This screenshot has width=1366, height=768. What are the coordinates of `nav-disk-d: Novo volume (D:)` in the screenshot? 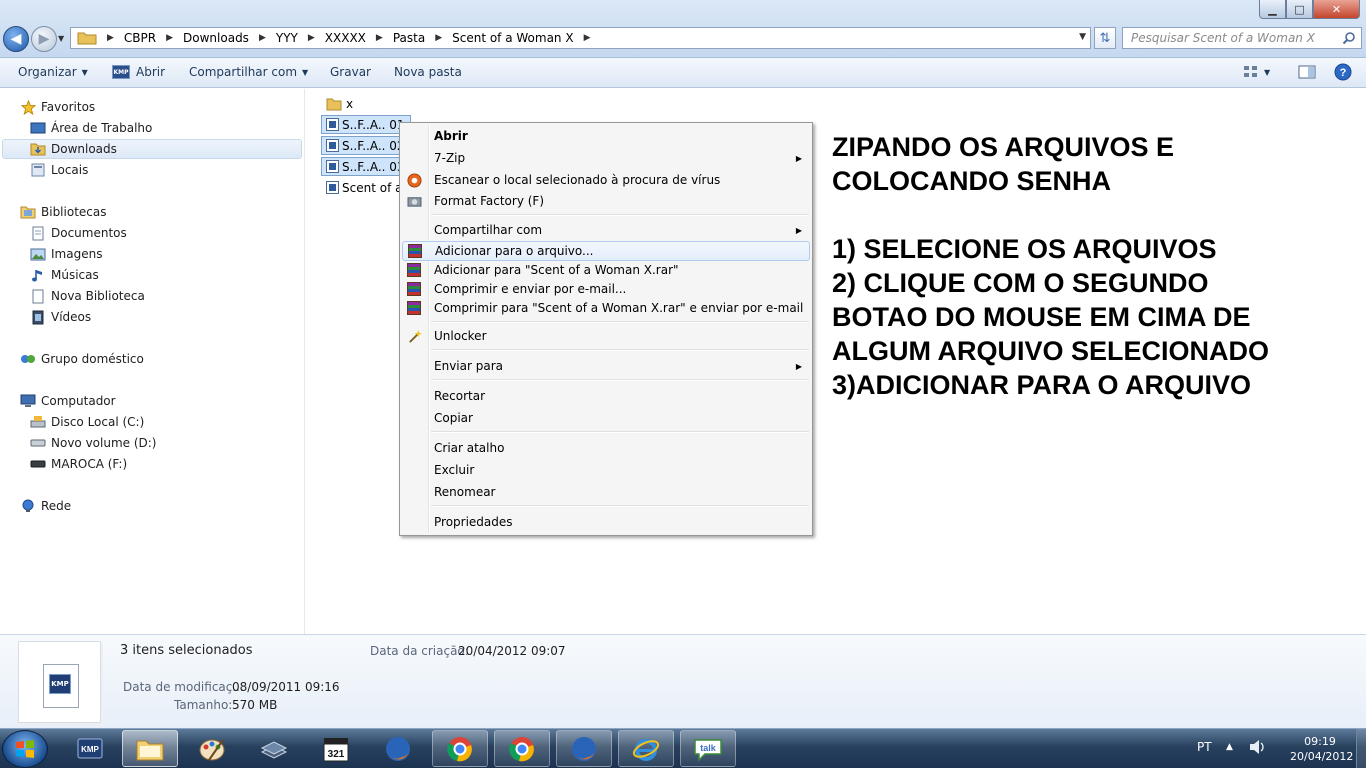 It's located at (93, 443).